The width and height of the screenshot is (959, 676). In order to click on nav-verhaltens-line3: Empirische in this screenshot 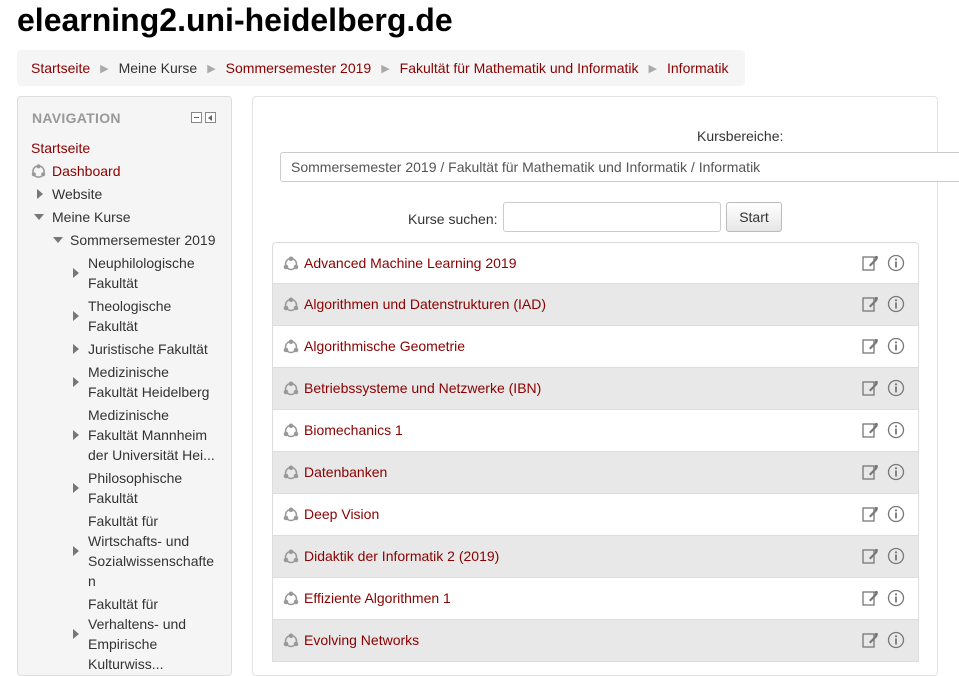, I will do `click(122, 644)`.